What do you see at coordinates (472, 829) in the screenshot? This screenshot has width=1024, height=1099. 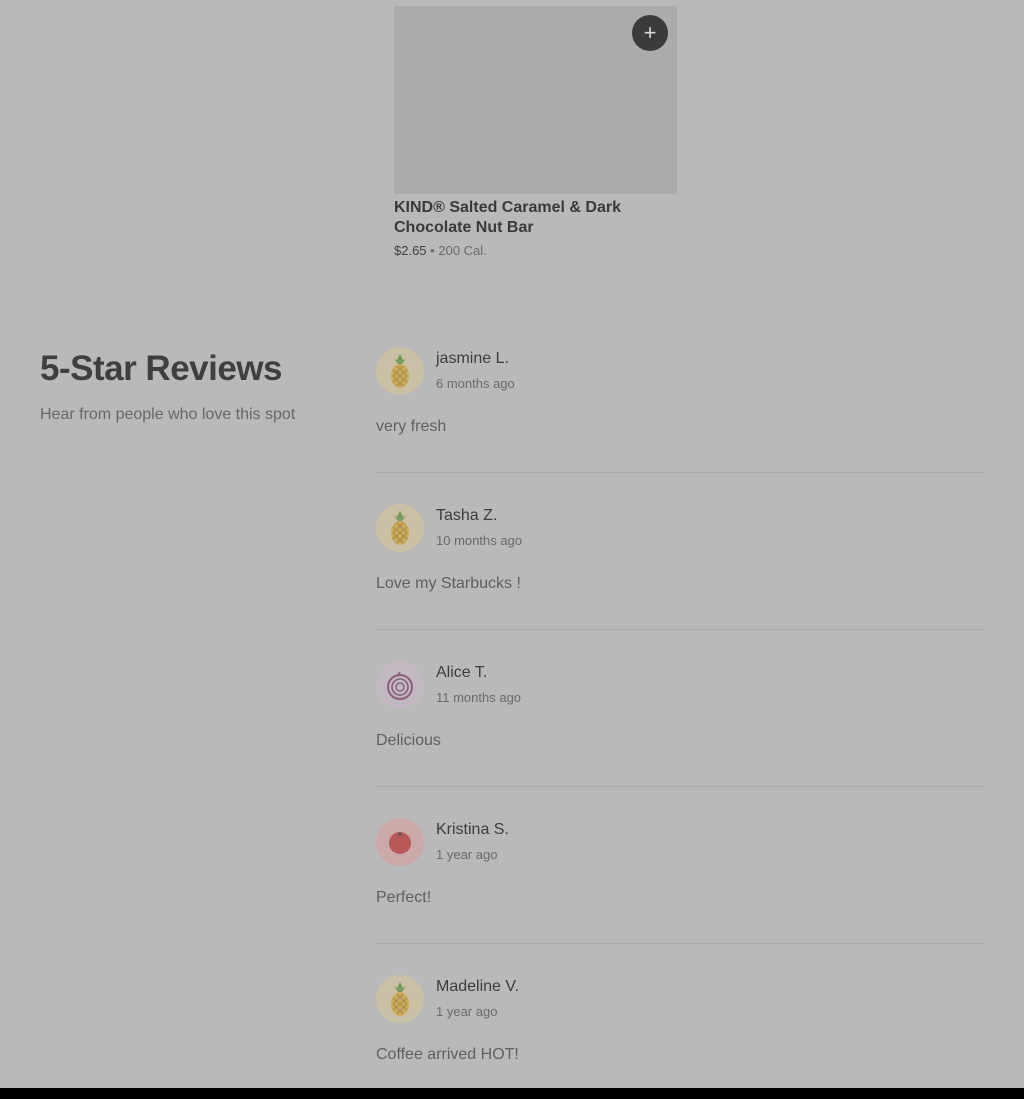 I see `reviewer-name: Kristina S.` at bounding box center [472, 829].